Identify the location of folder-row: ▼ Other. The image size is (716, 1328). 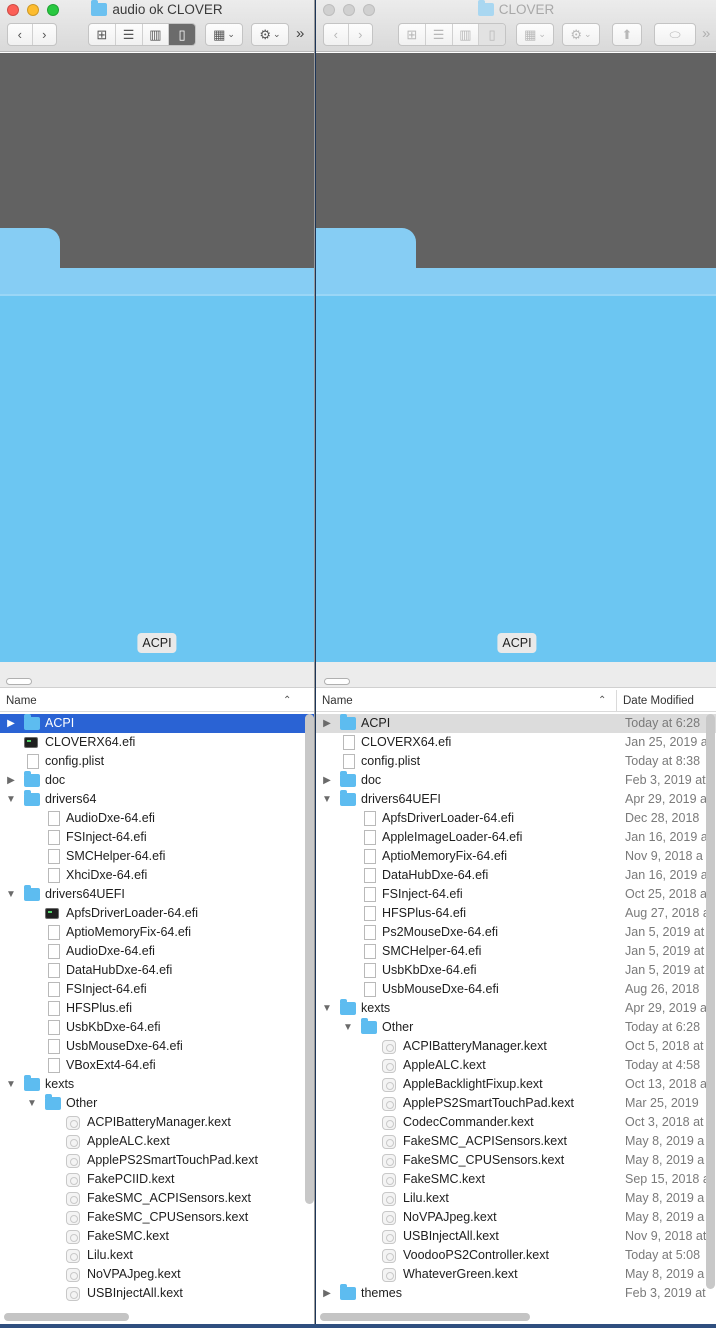
(157, 1103).